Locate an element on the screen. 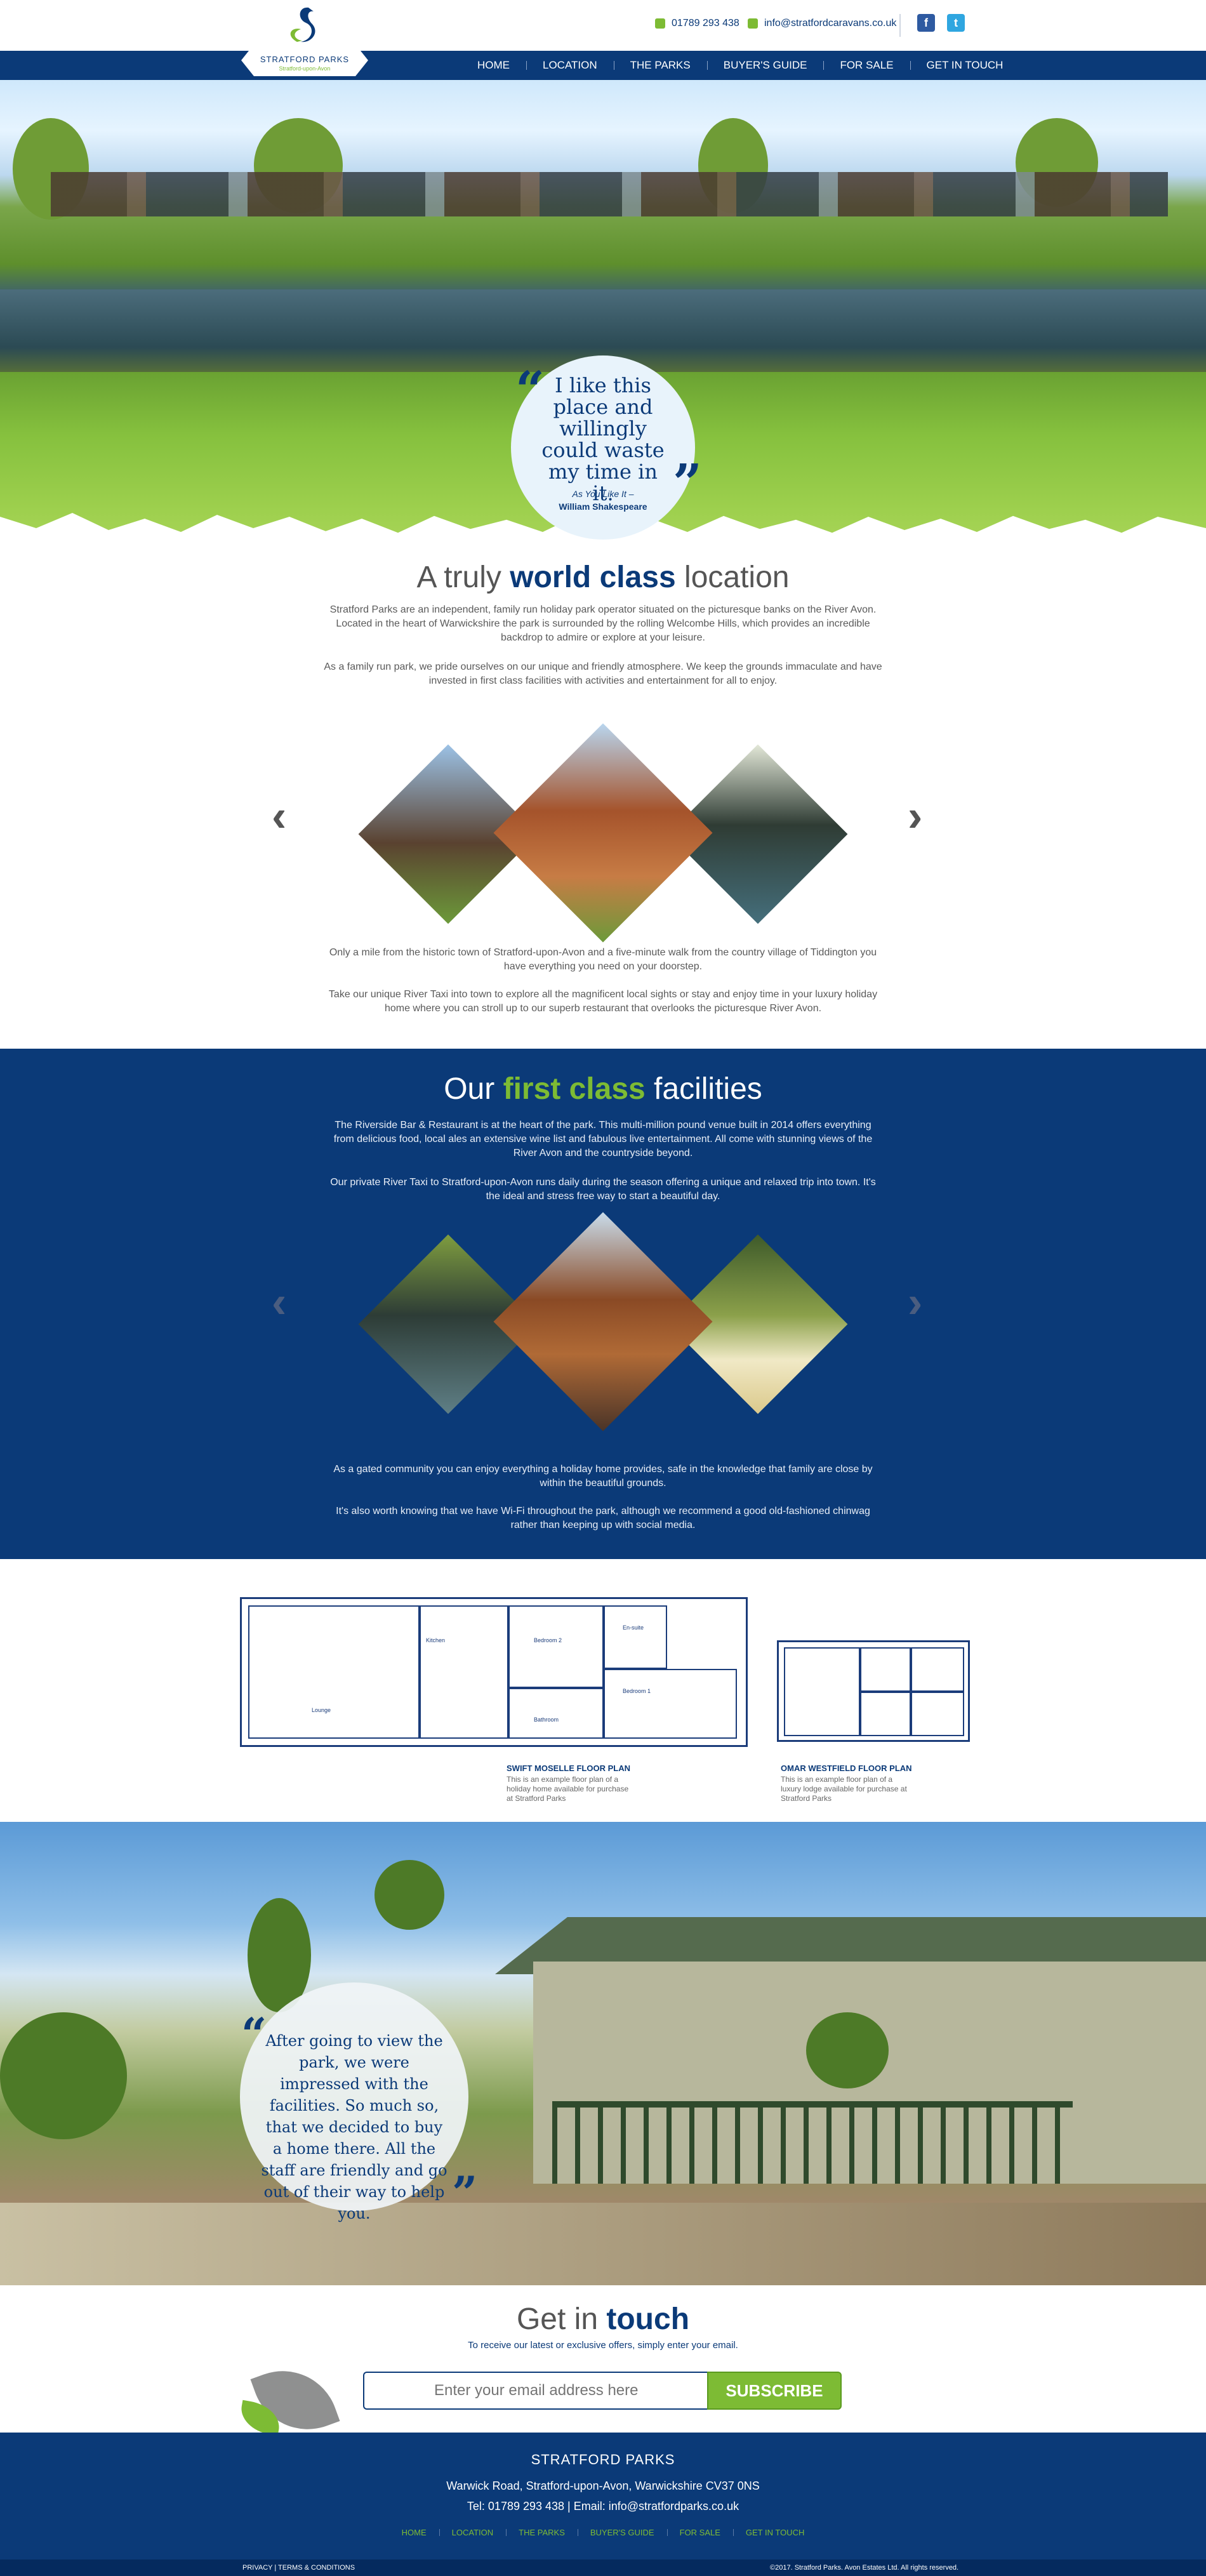  site-logo: STRATFORD PARKS Stratford-upon-Avon is located at coordinates (304, 39).